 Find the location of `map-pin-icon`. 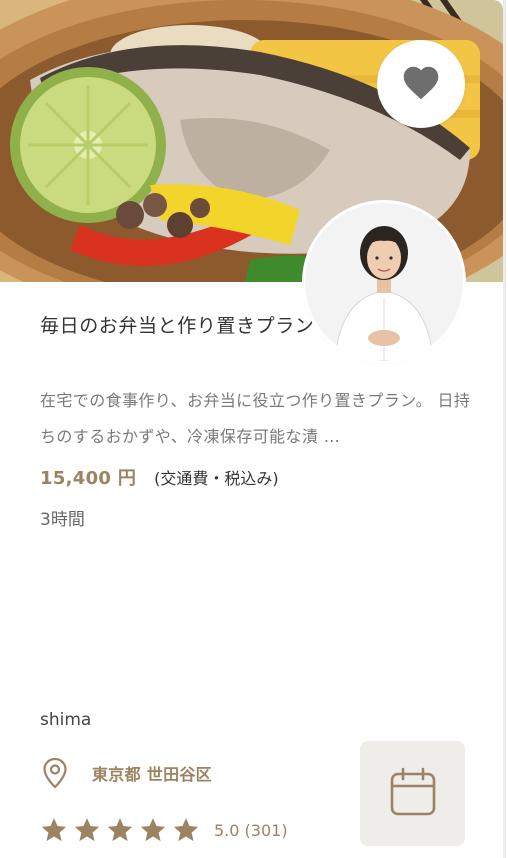

map-pin-icon is located at coordinates (55, 773).